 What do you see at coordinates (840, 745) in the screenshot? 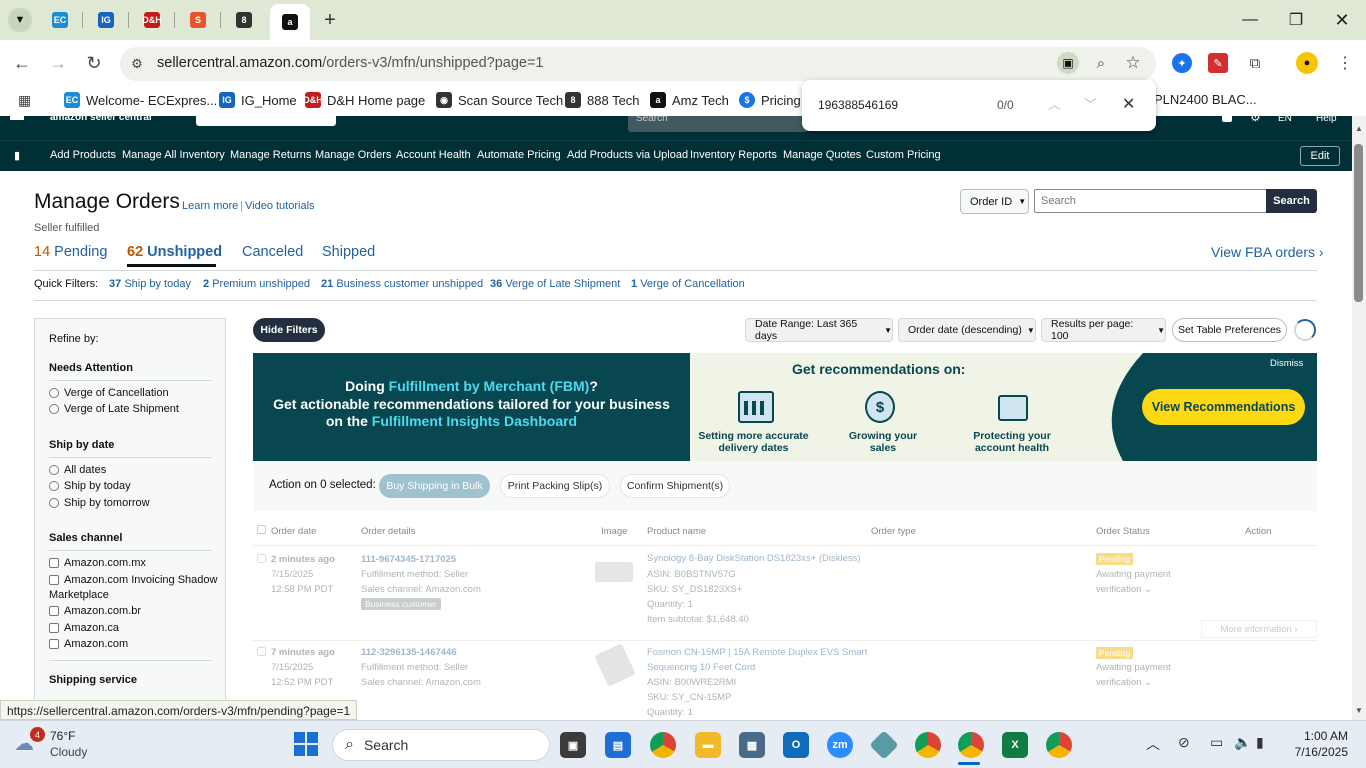
I see `zoom-app-icon: zm` at bounding box center [840, 745].